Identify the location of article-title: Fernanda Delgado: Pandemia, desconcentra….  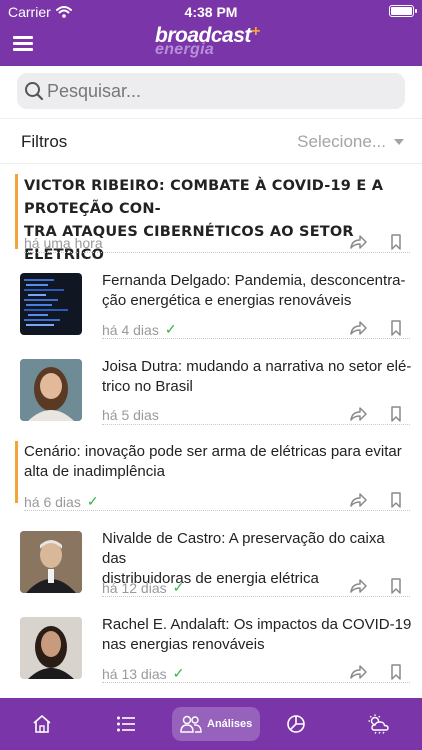
(257, 291).